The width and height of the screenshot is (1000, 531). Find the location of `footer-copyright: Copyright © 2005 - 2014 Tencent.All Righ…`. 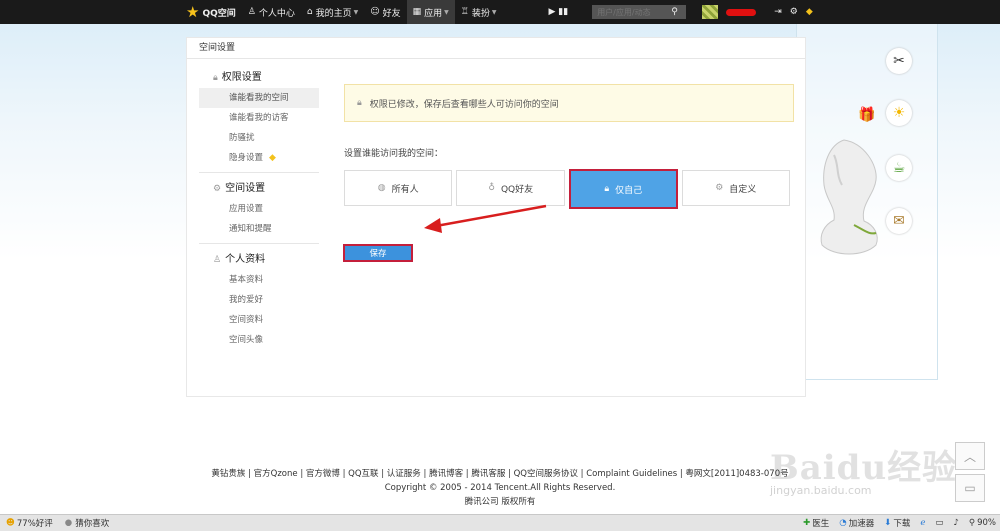

footer-copyright: Copyright © 2005 - 2014 Tencent.All Righ… is located at coordinates (500, 488).